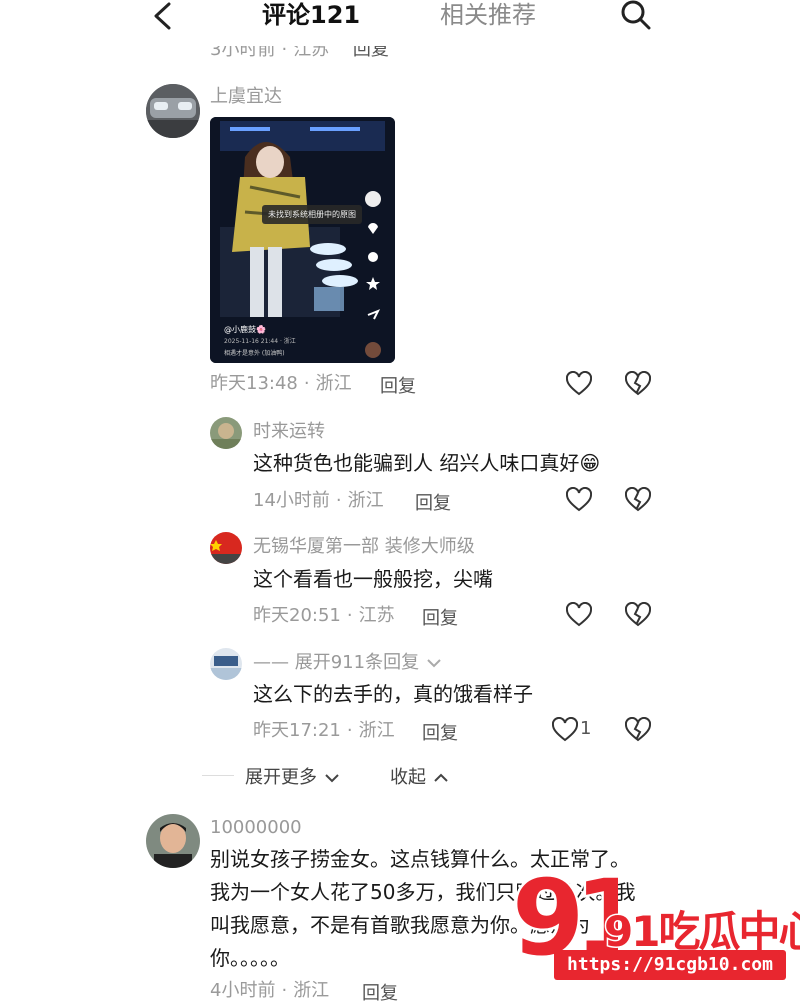 This screenshot has height=1005, width=800. Describe the element at coordinates (254, 353) in the screenshot. I see `video-music-bar: 相遇才是意外 (加油鸭)` at that location.